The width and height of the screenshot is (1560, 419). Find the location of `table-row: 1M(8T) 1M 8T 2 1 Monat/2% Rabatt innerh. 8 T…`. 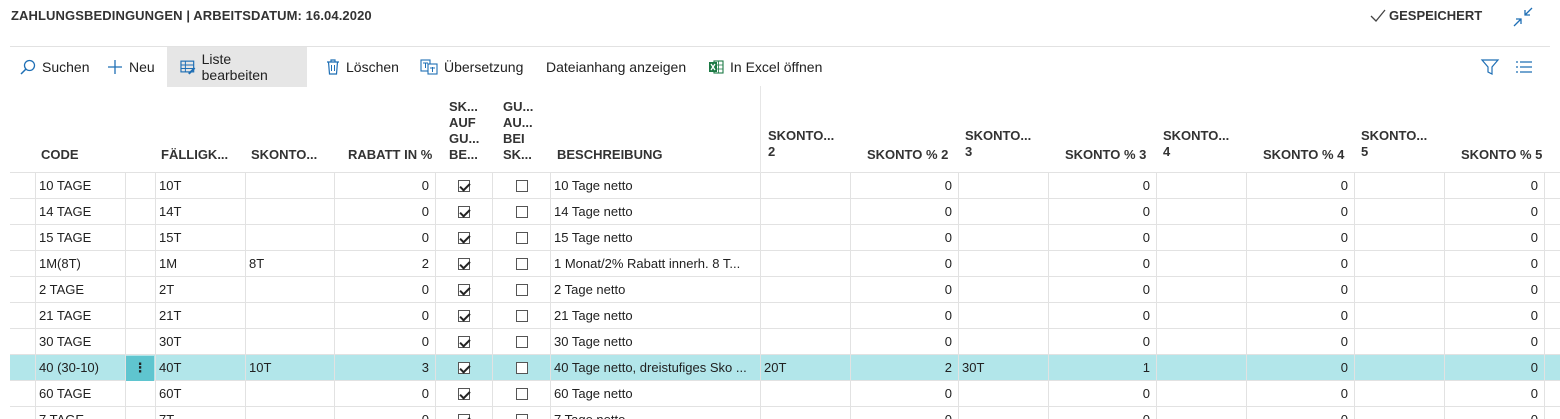

table-row: 1M(8T) 1M 8T 2 1 Monat/2% Rabatt innerh. 8 T… is located at coordinates (785, 264).